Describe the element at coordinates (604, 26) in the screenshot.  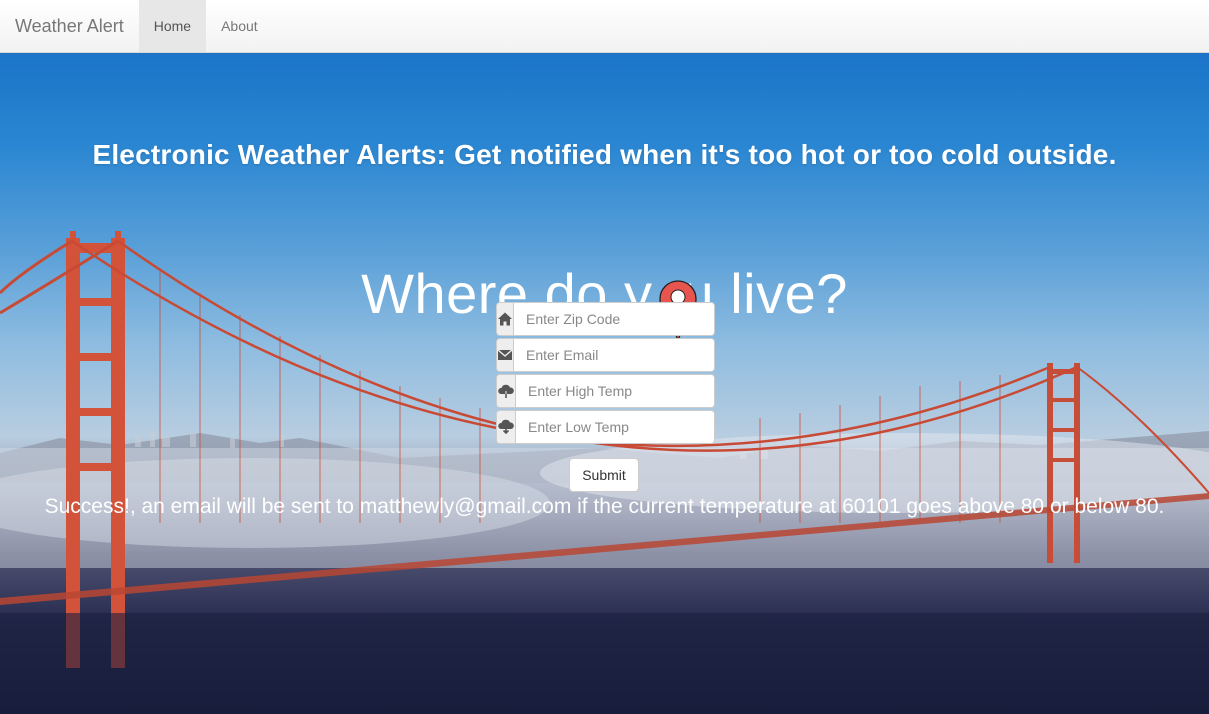
I see `navbar: Weather Alert Home About` at that location.